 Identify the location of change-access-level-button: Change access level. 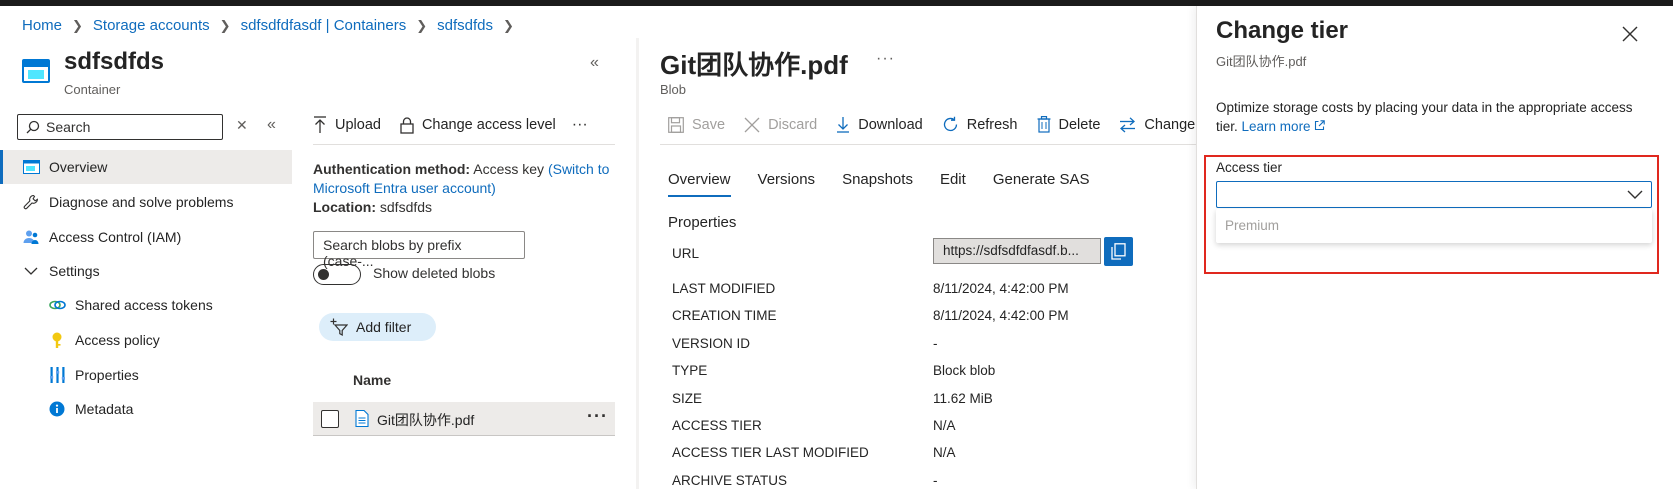
(478, 125).